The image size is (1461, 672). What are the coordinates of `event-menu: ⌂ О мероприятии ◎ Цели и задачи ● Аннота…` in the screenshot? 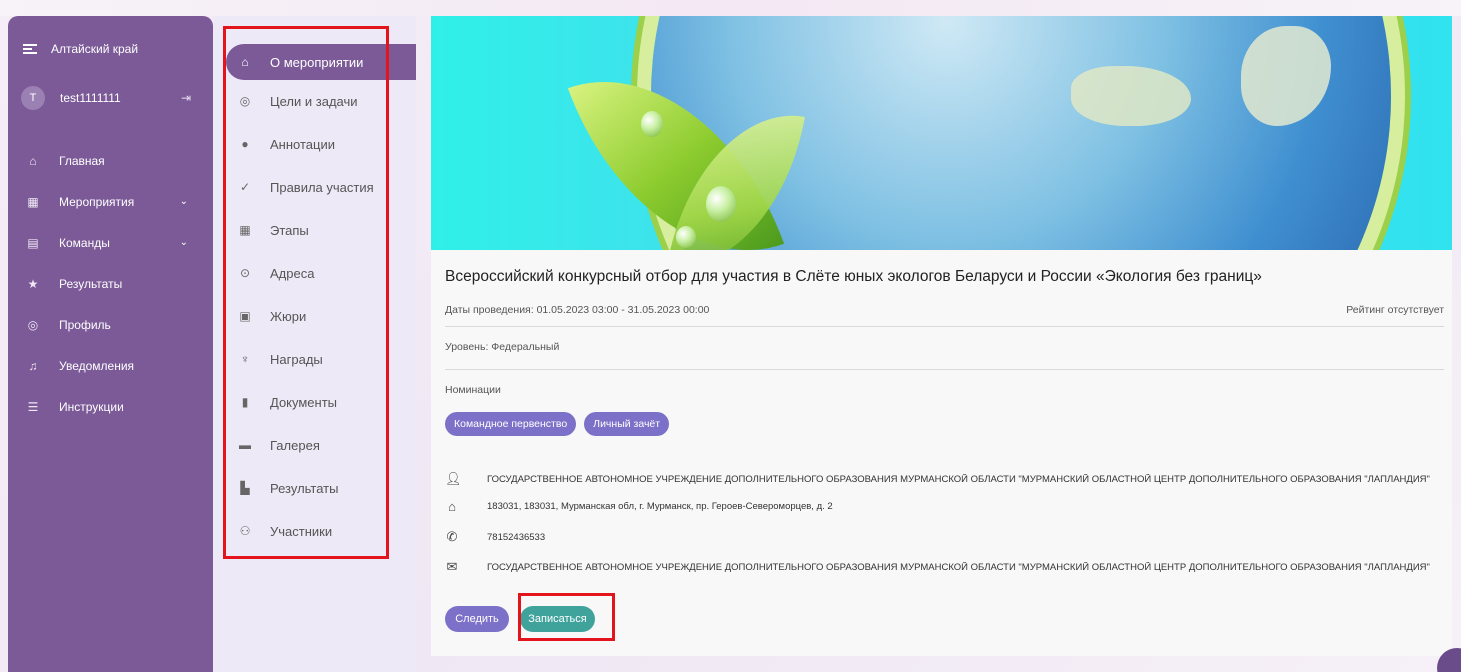 It's located at (314, 344).